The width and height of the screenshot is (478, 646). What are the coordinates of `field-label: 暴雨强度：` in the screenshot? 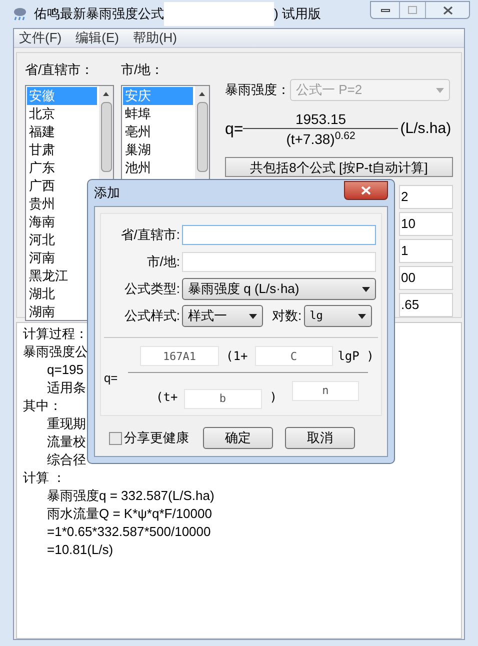 It's located at (257, 90).